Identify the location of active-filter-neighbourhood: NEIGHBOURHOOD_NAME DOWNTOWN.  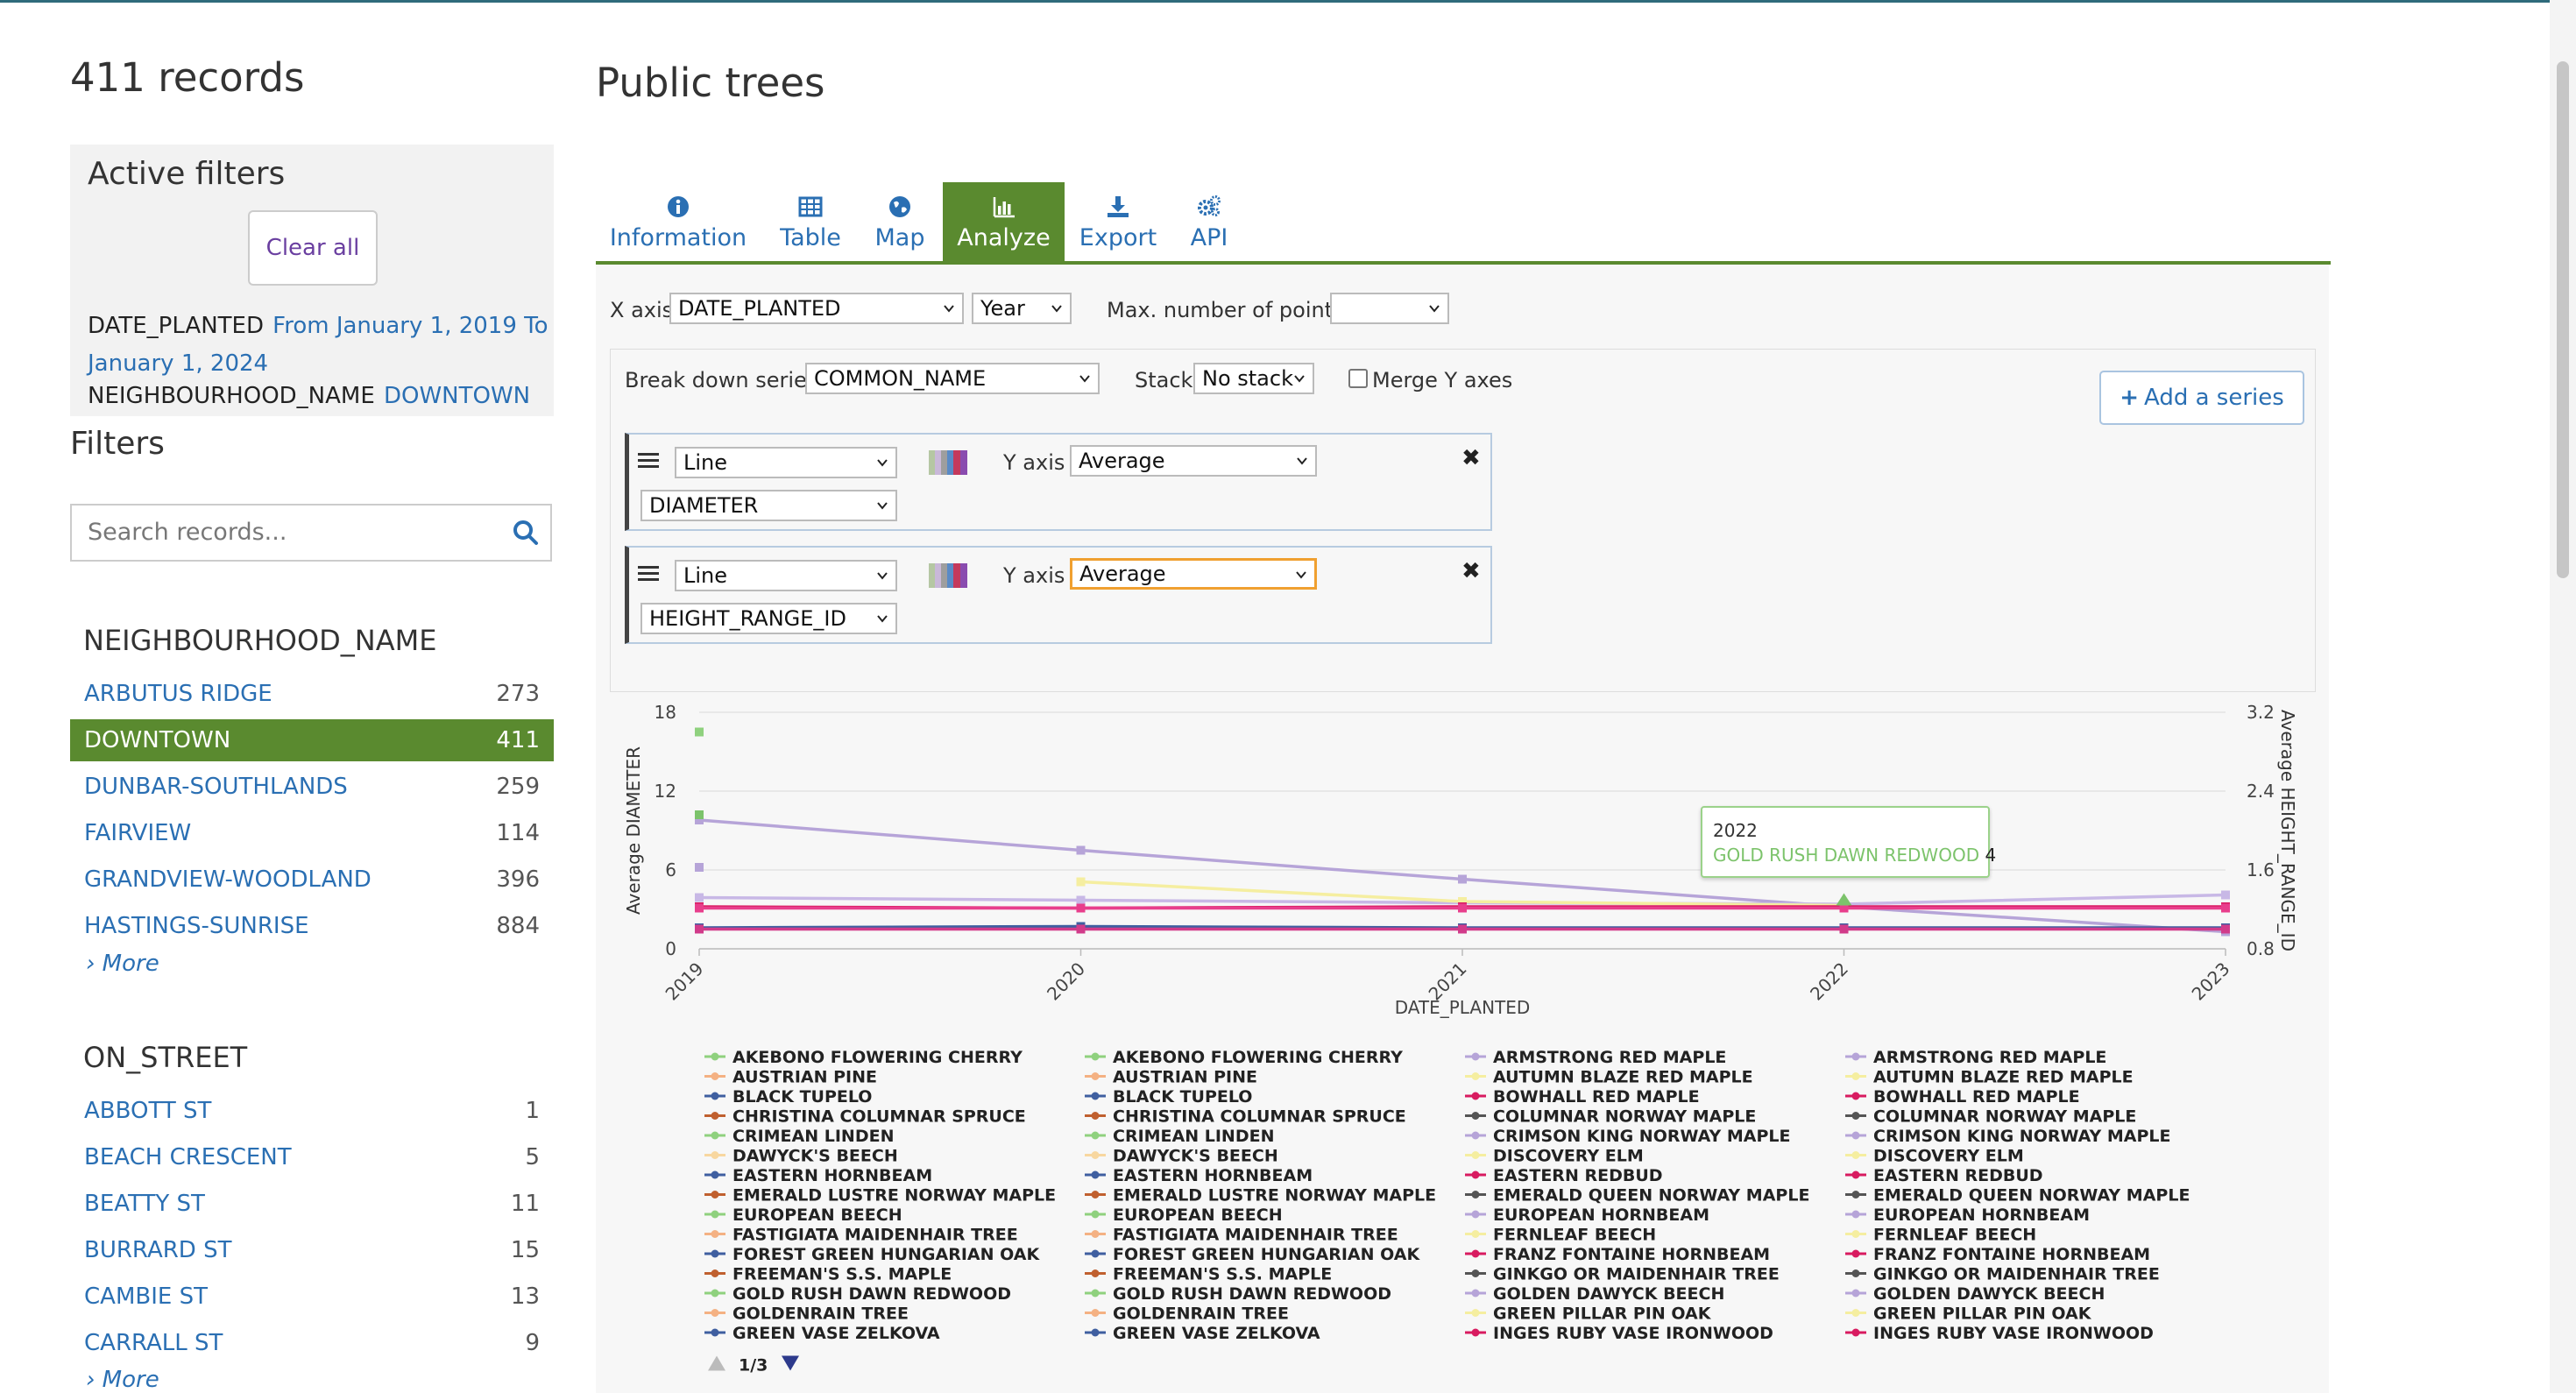
(320, 397).